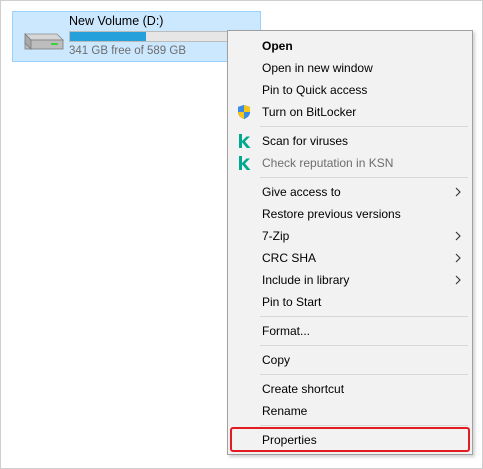  I want to click on menu-item-give-access: Give access to, so click(350, 192).